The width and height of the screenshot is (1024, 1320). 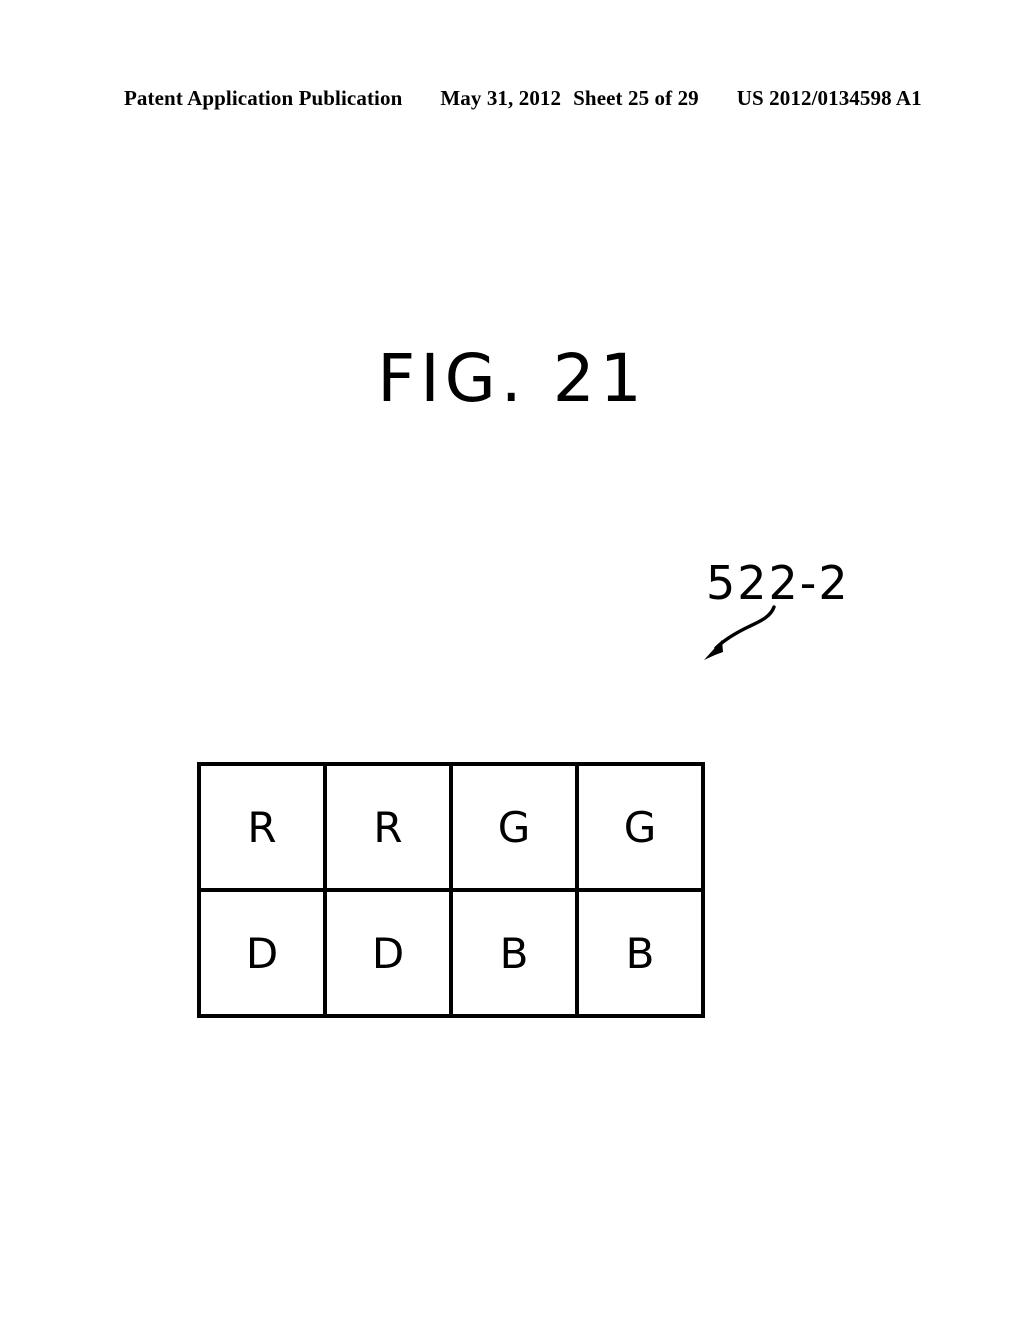 What do you see at coordinates (262, 827) in the screenshot?
I see `grid-cell-r0c0: R` at bounding box center [262, 827].